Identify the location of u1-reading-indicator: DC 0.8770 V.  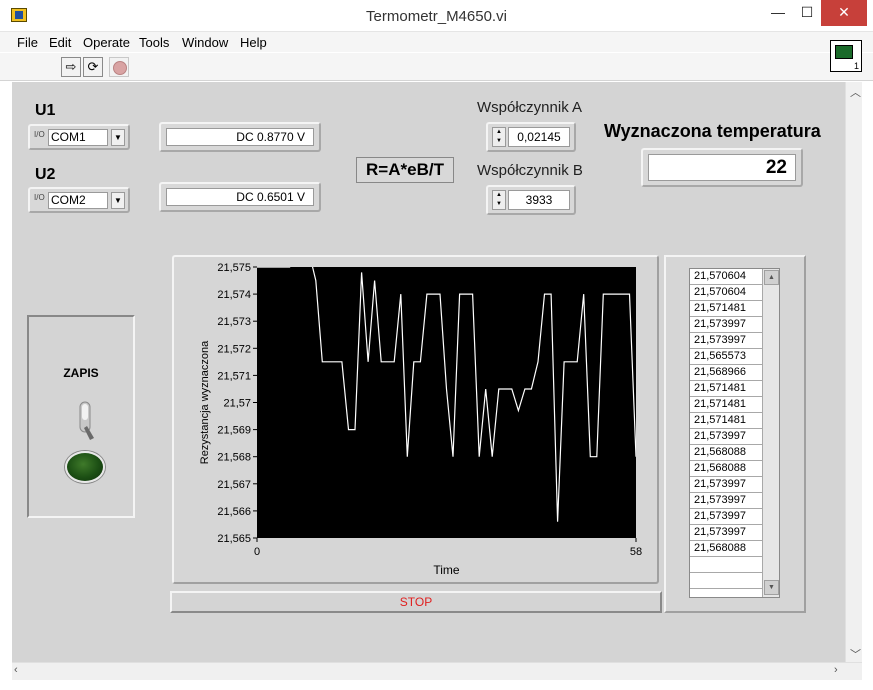
(240, 137).